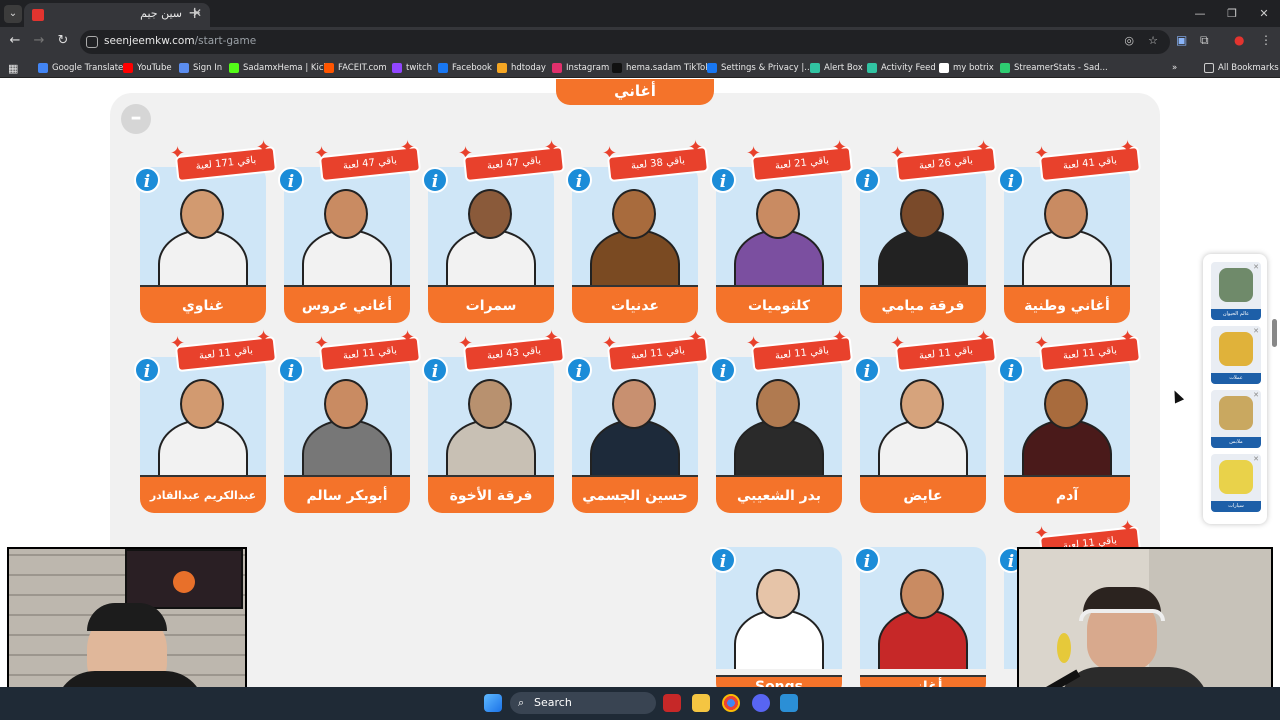 The image size is (1280, 720). What do you see at coordinates (1153, 40) in the screenshot?
I see `bookmark-star-icon: ☆` at bounding box center [1153, 40].